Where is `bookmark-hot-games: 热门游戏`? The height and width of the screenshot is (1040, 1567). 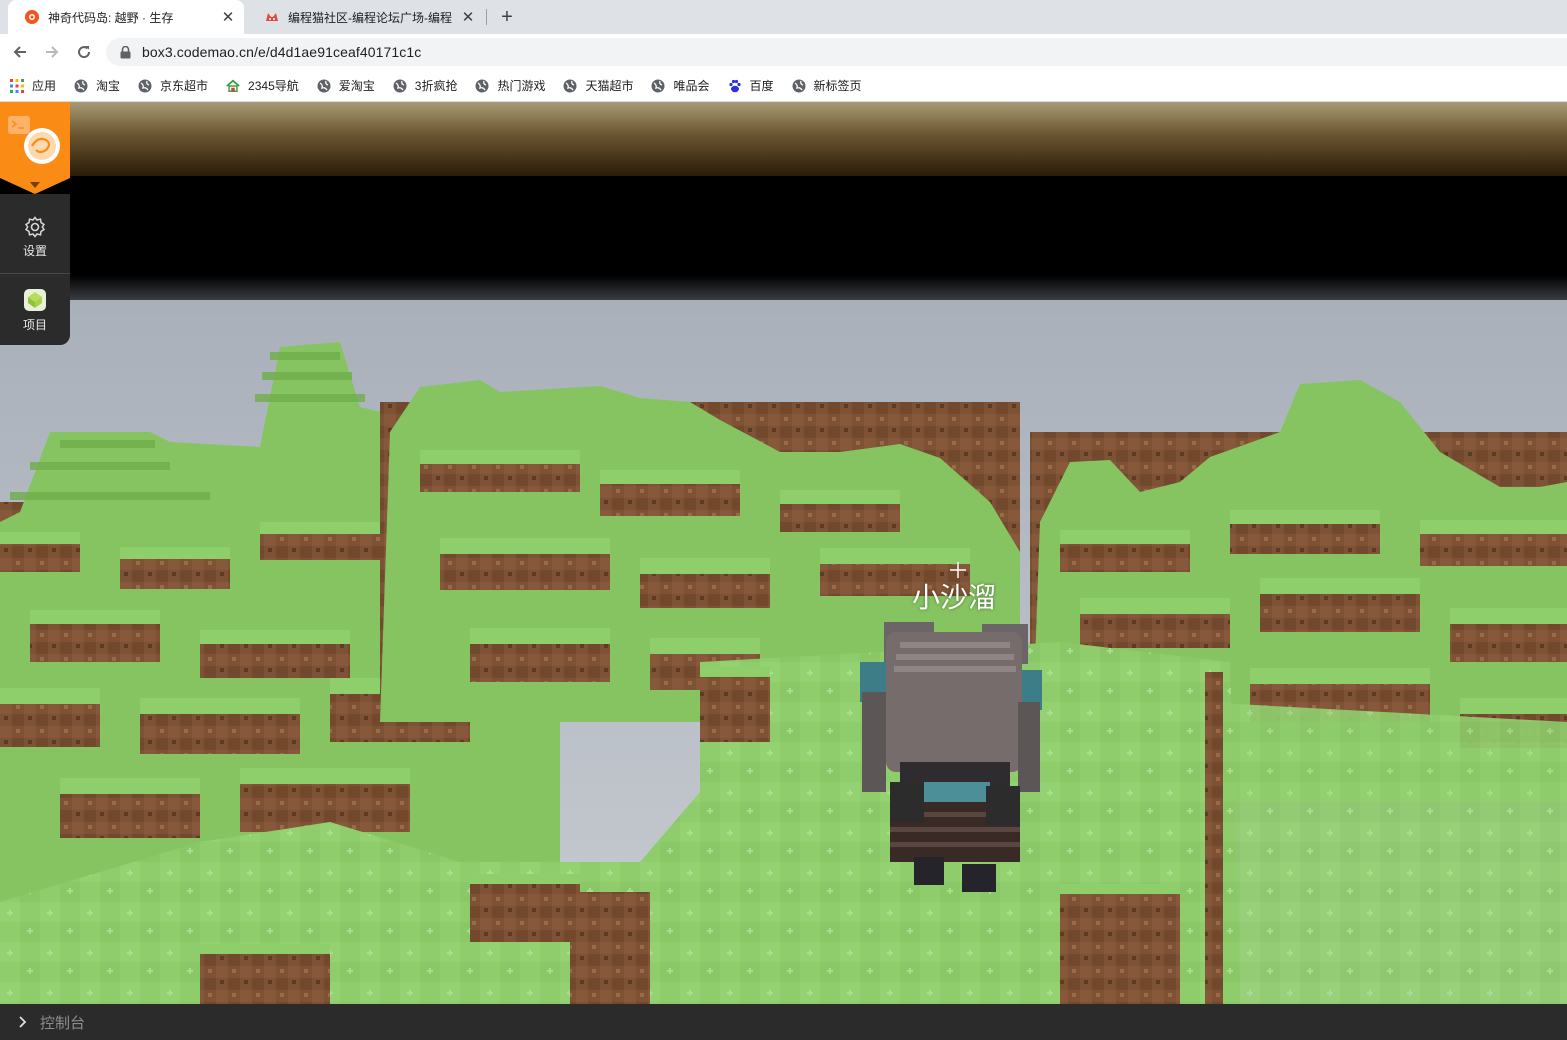 bookmark-hot-games: 热门游戏 is located at coordinates (509, 86).